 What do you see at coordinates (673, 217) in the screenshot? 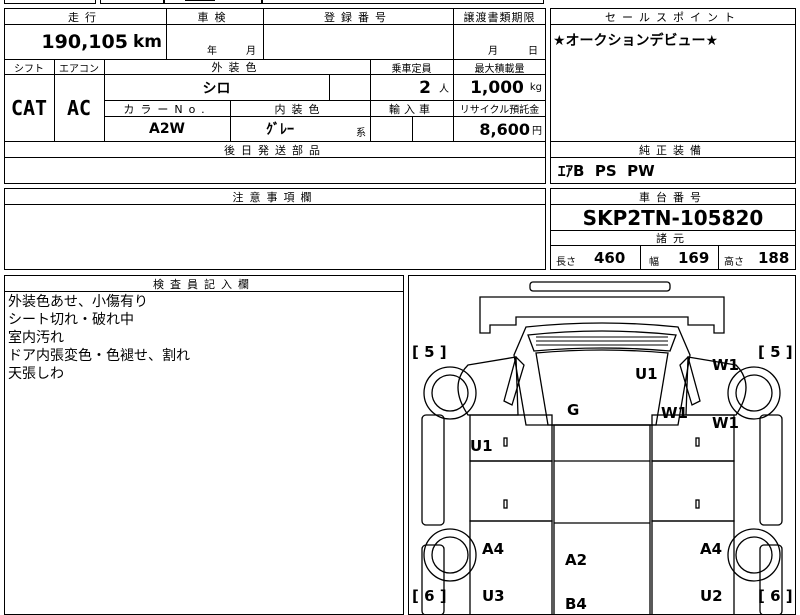
I see `chassis-no-value: SKP2TN-105820` at bounding box center [673, 217].